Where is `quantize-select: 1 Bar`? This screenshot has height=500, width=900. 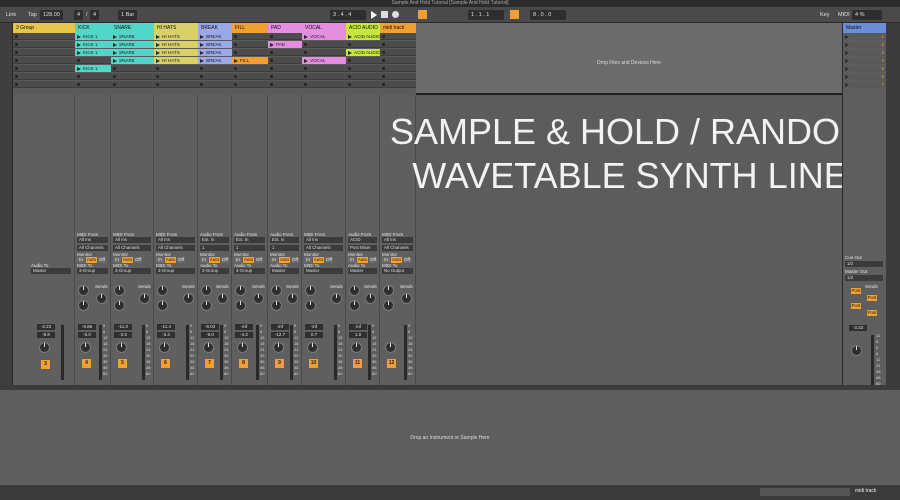
quantize-select: 1 Bar is located at coordinates (128, 15).